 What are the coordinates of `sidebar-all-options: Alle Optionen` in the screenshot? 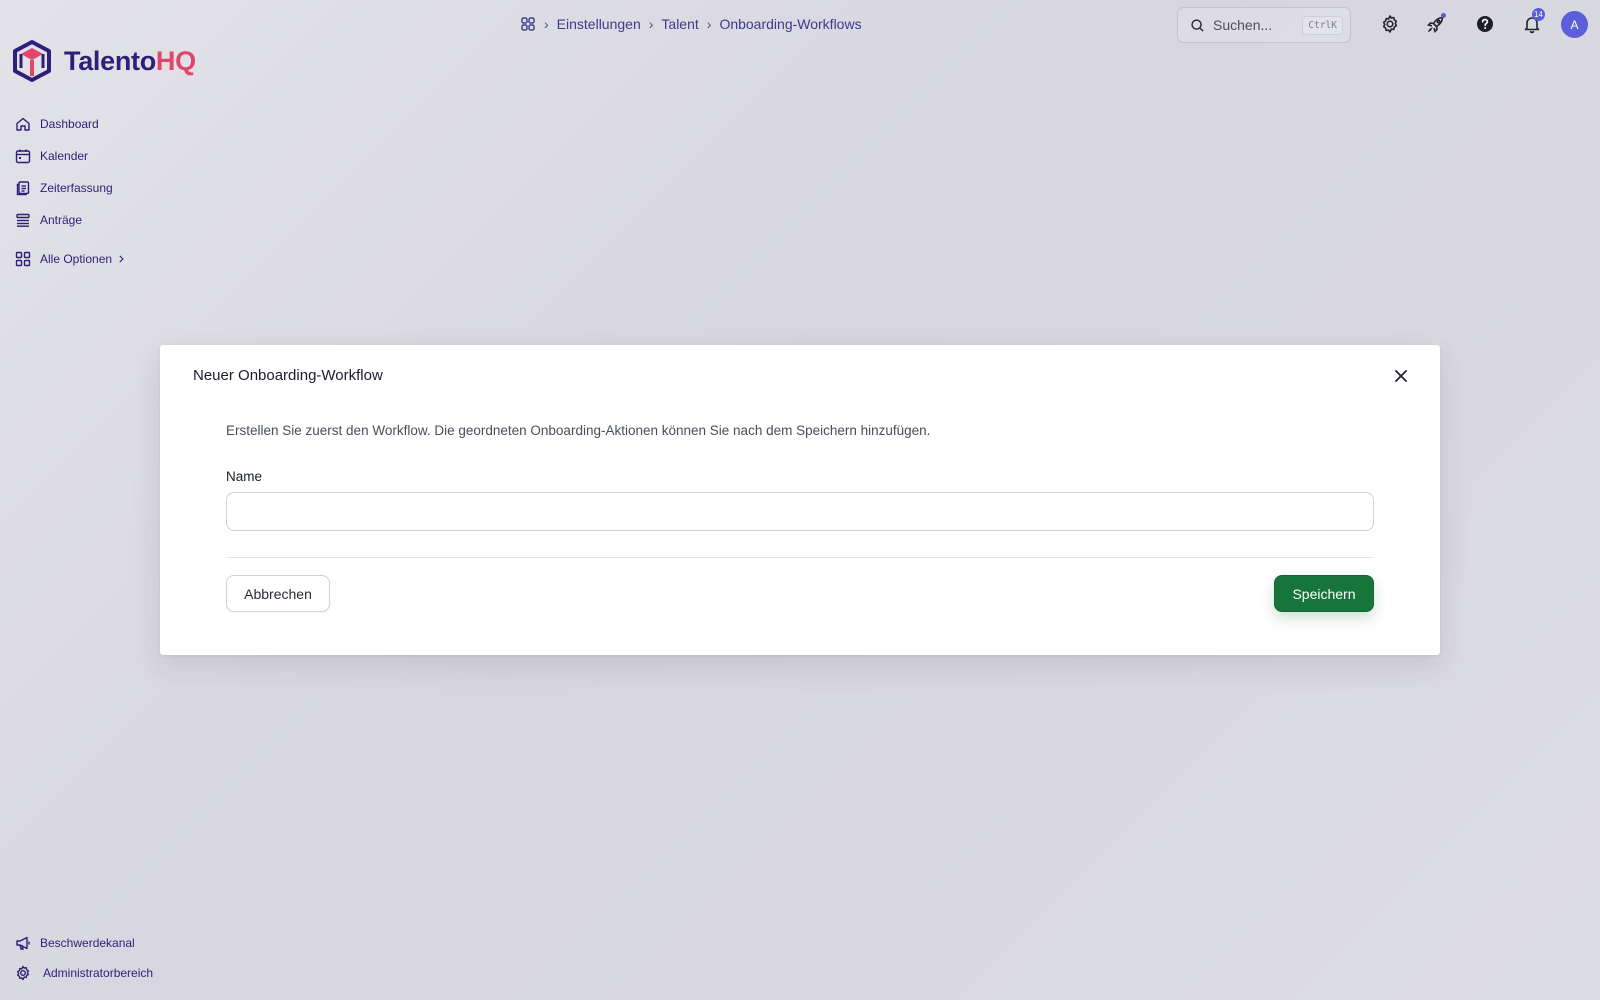 It's located at (70, 259).